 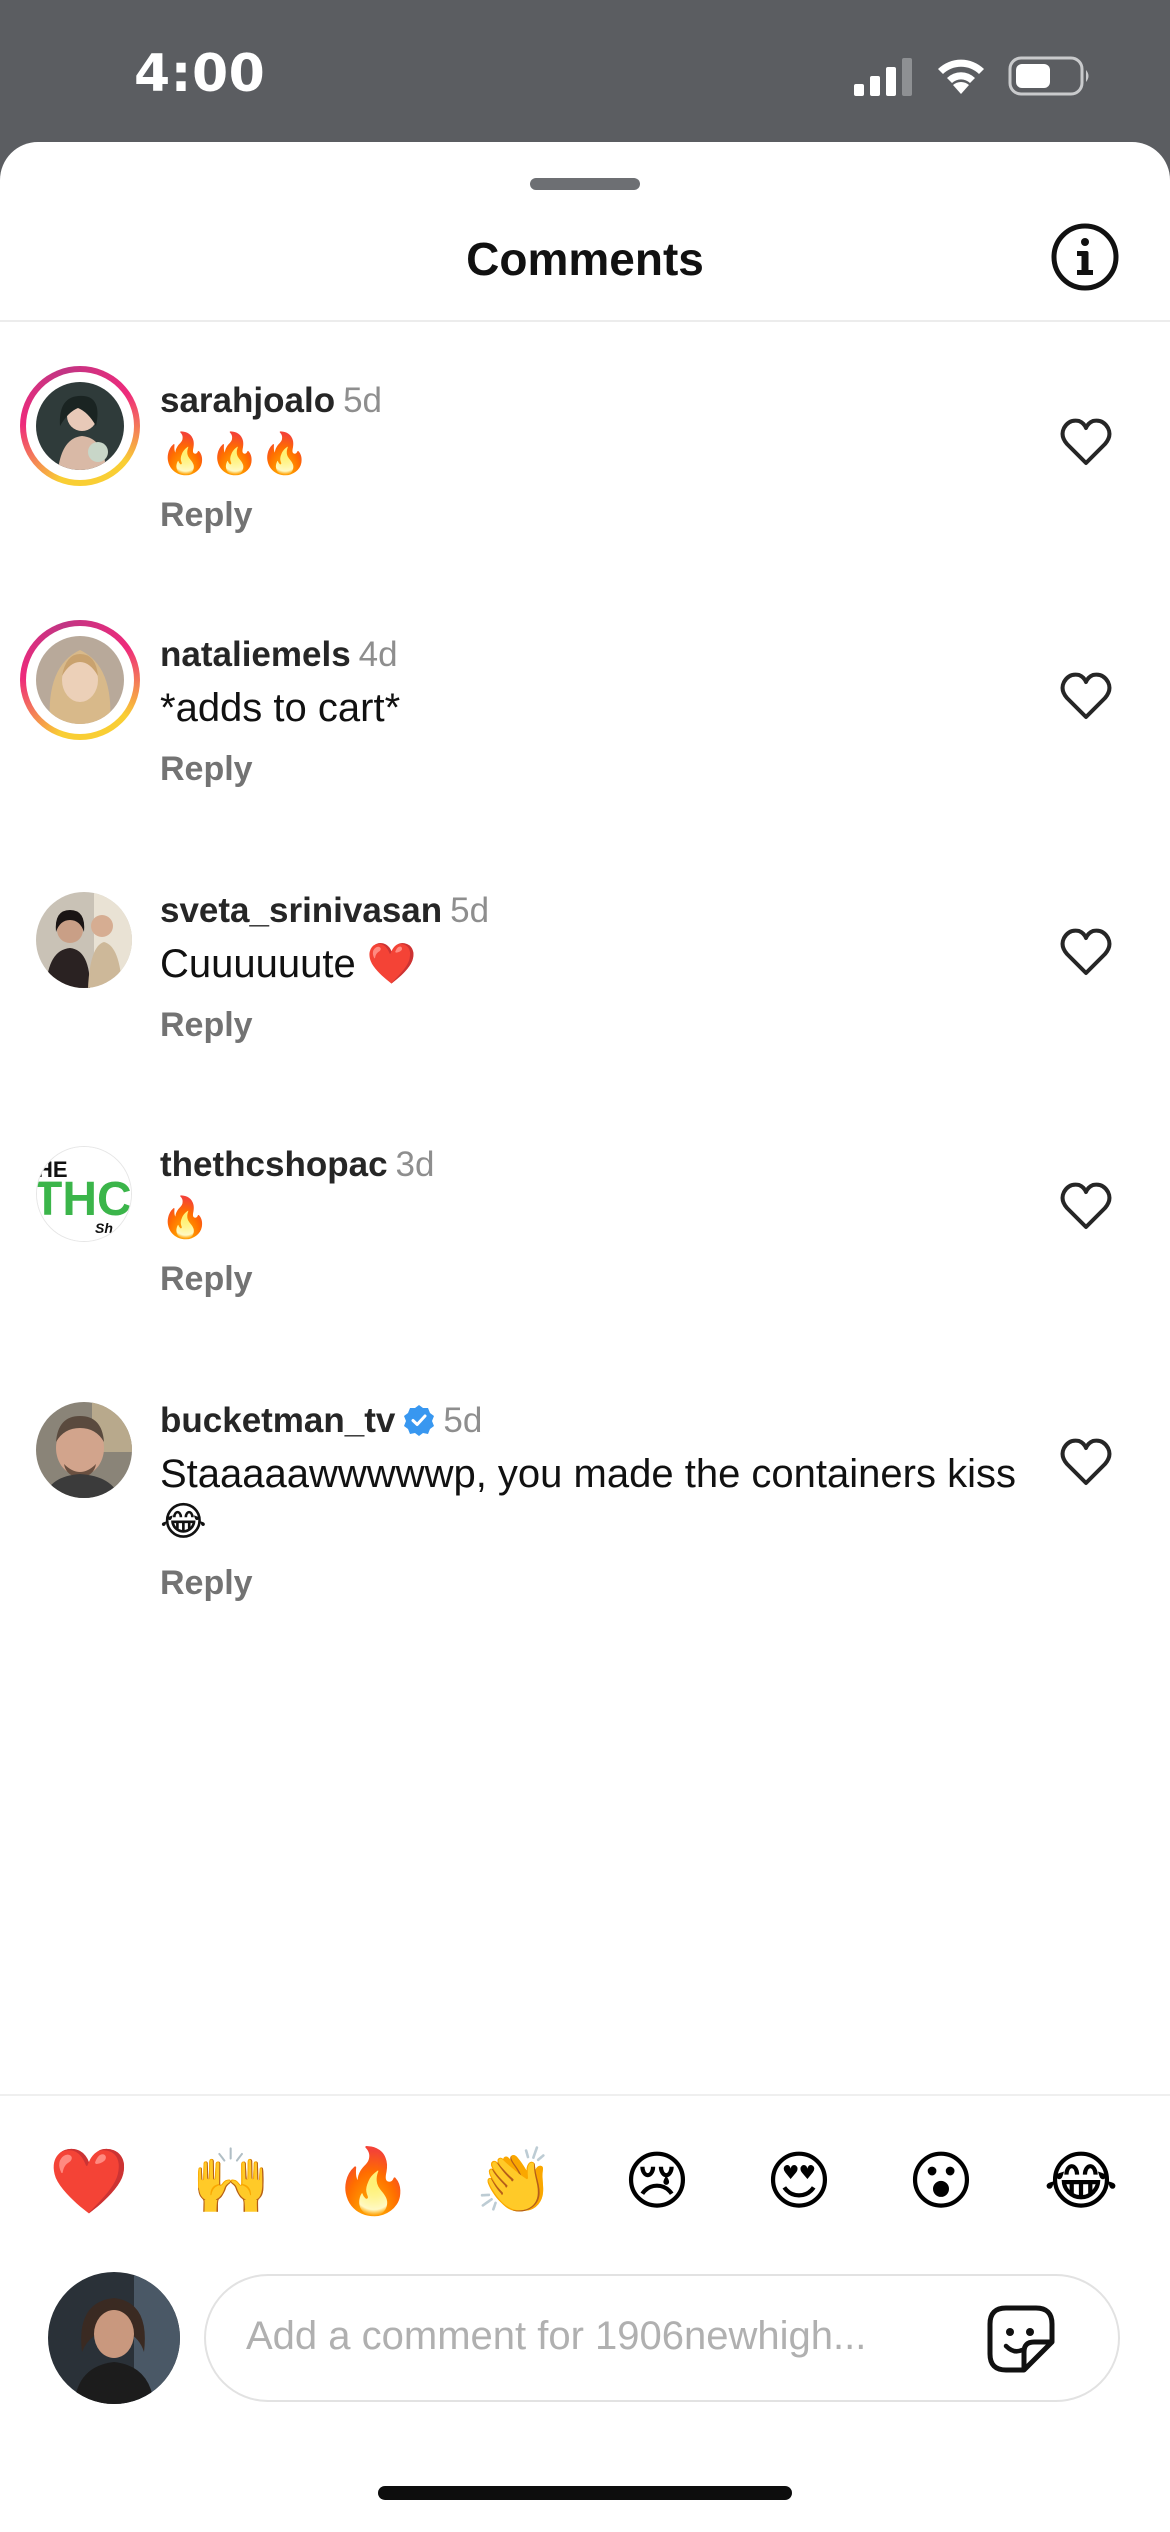 What do you see at coordinates (280, 708) in the screenshot?
I see `comment-text: *adds to cart*` at bounding box center [280, 708].